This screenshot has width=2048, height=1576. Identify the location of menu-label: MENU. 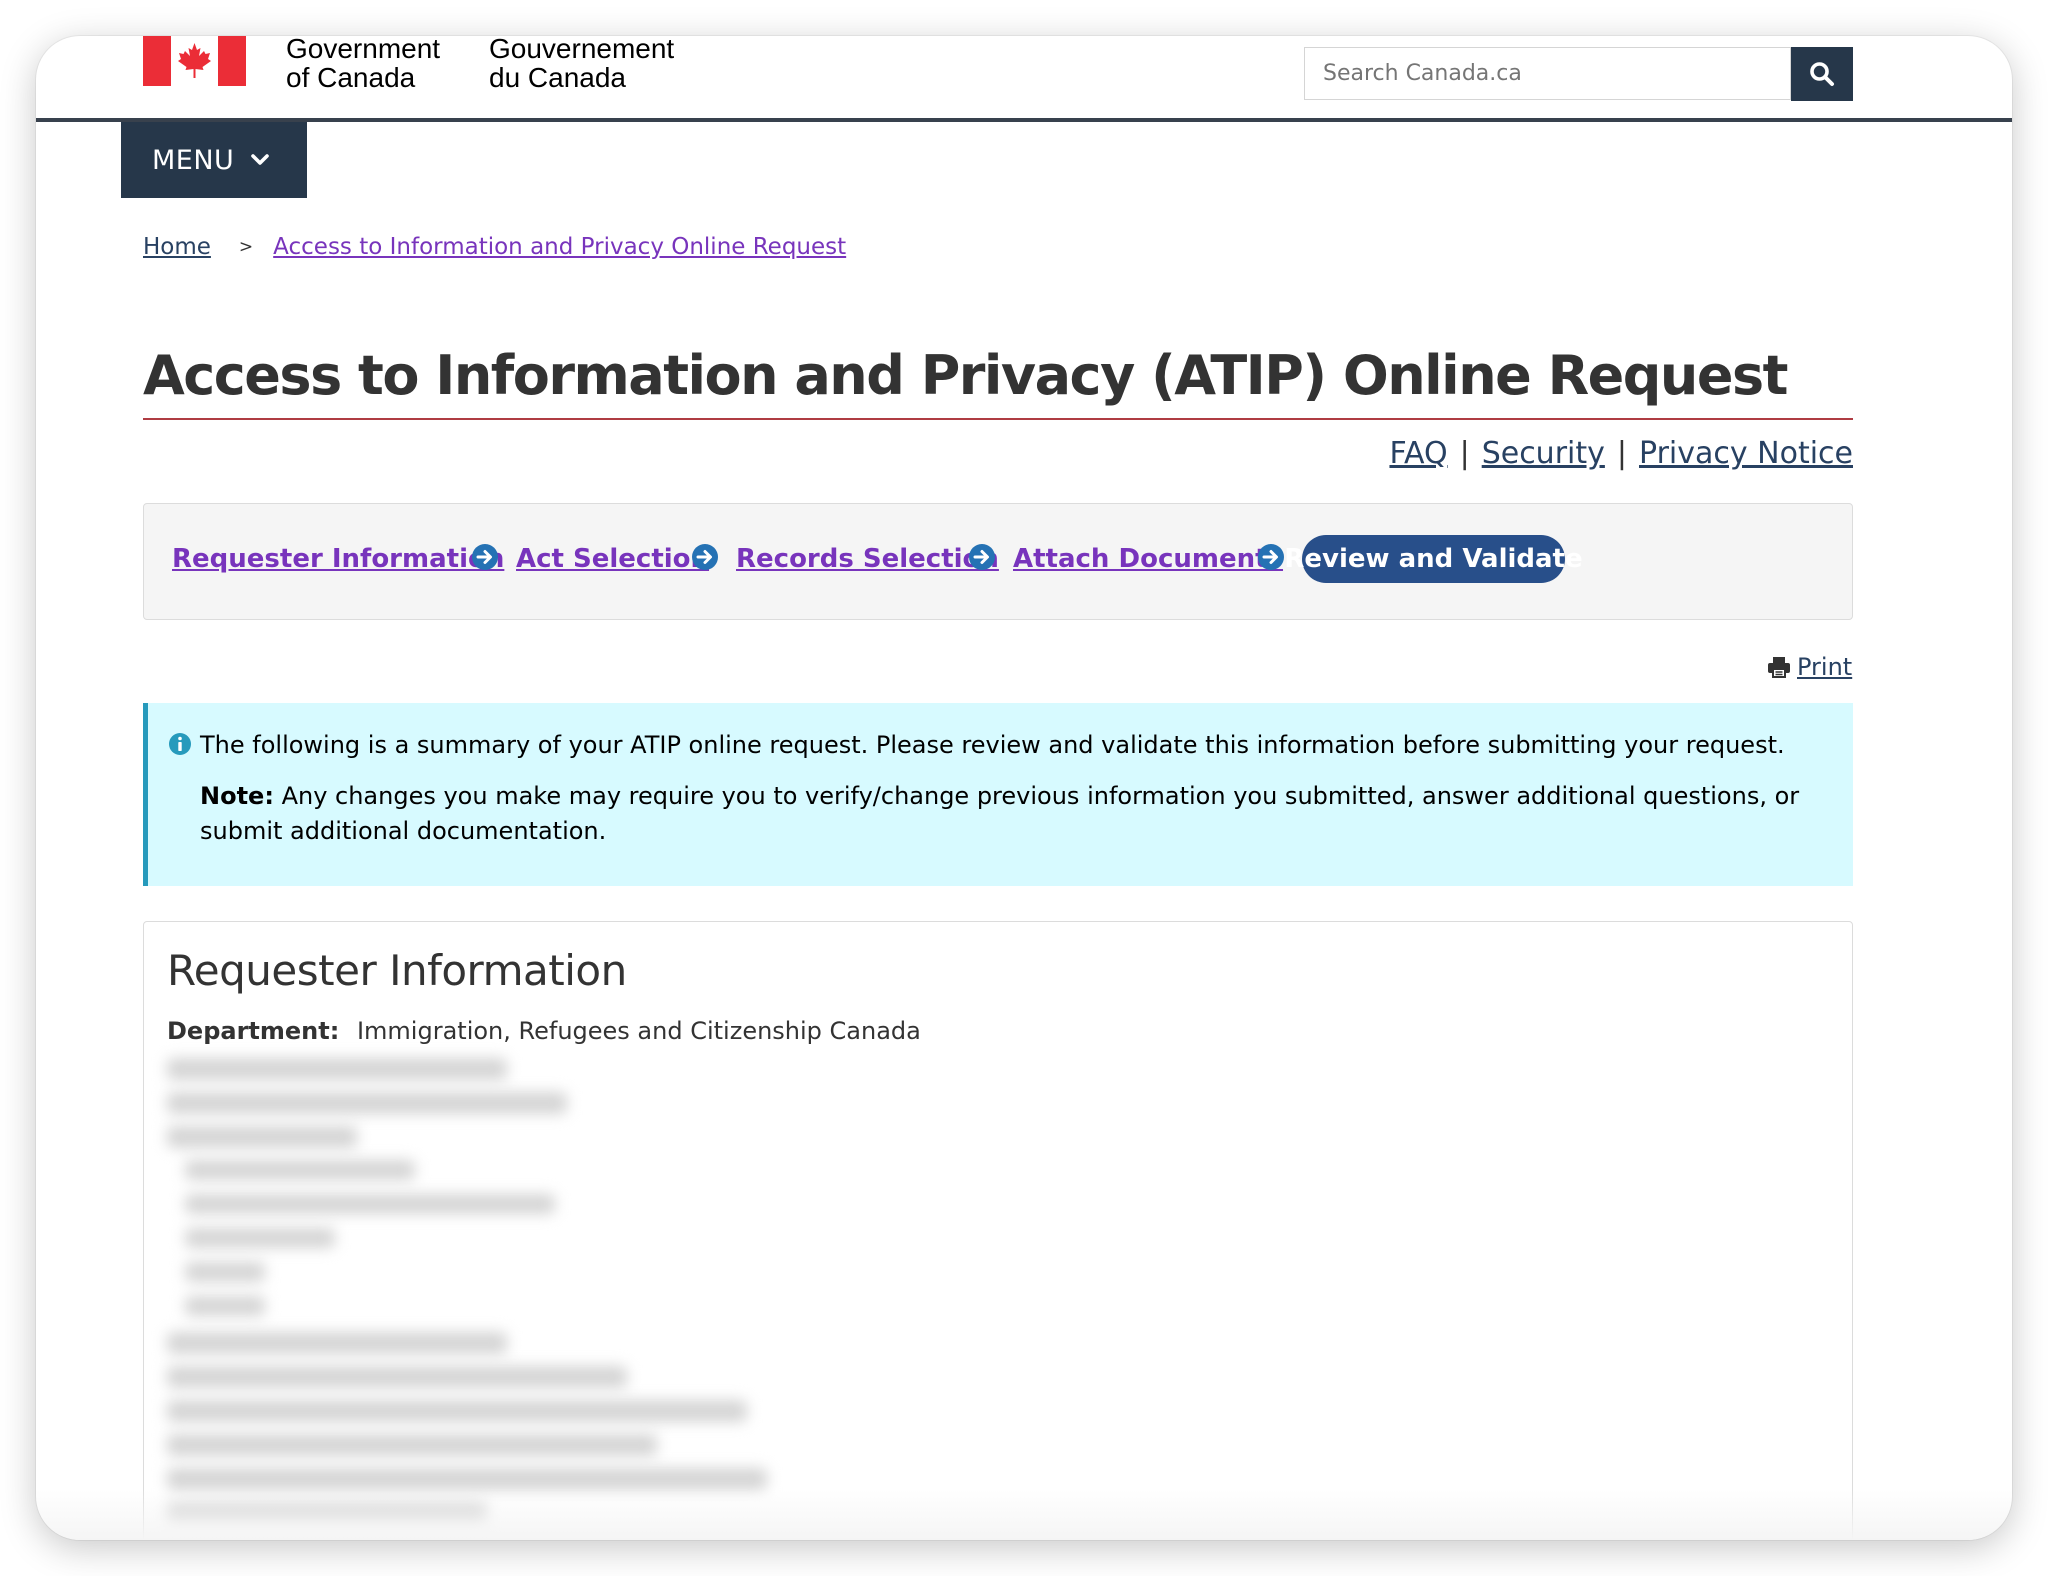
(193, 160).